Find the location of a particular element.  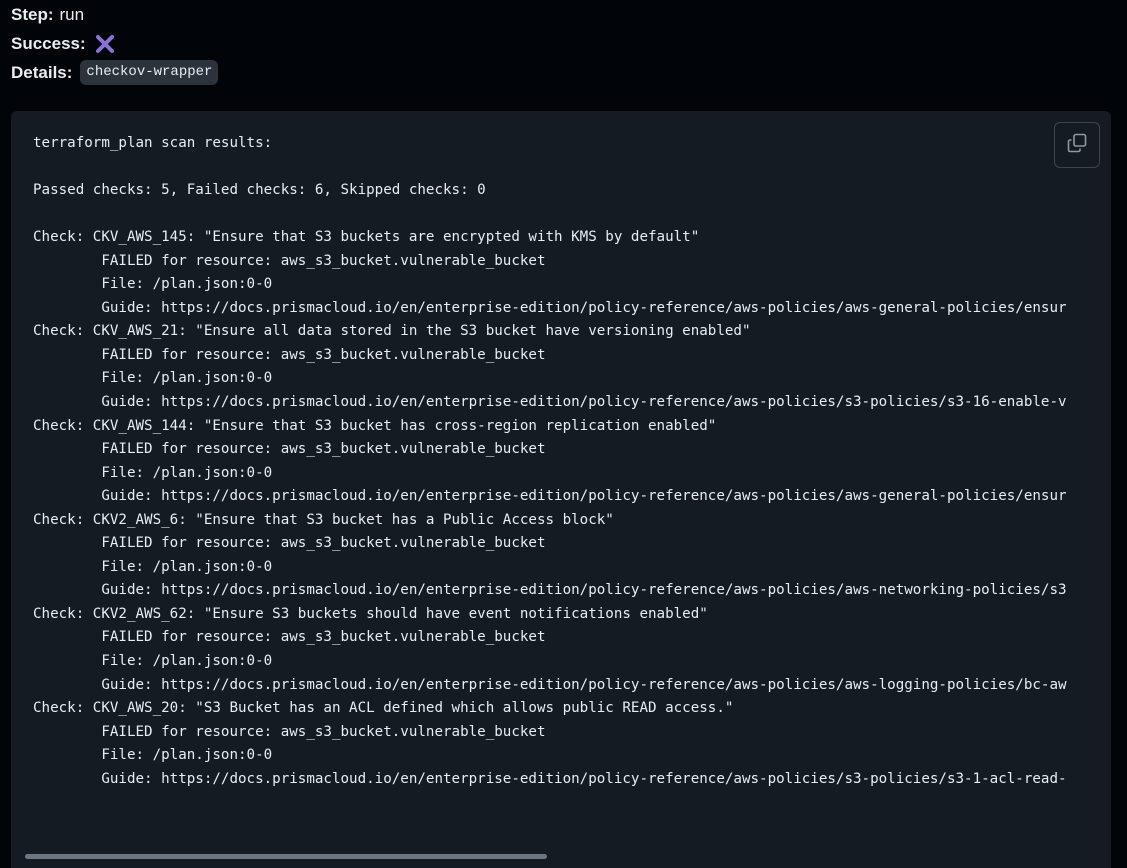

step-row: Step: run is located at coordinates (114, 14).